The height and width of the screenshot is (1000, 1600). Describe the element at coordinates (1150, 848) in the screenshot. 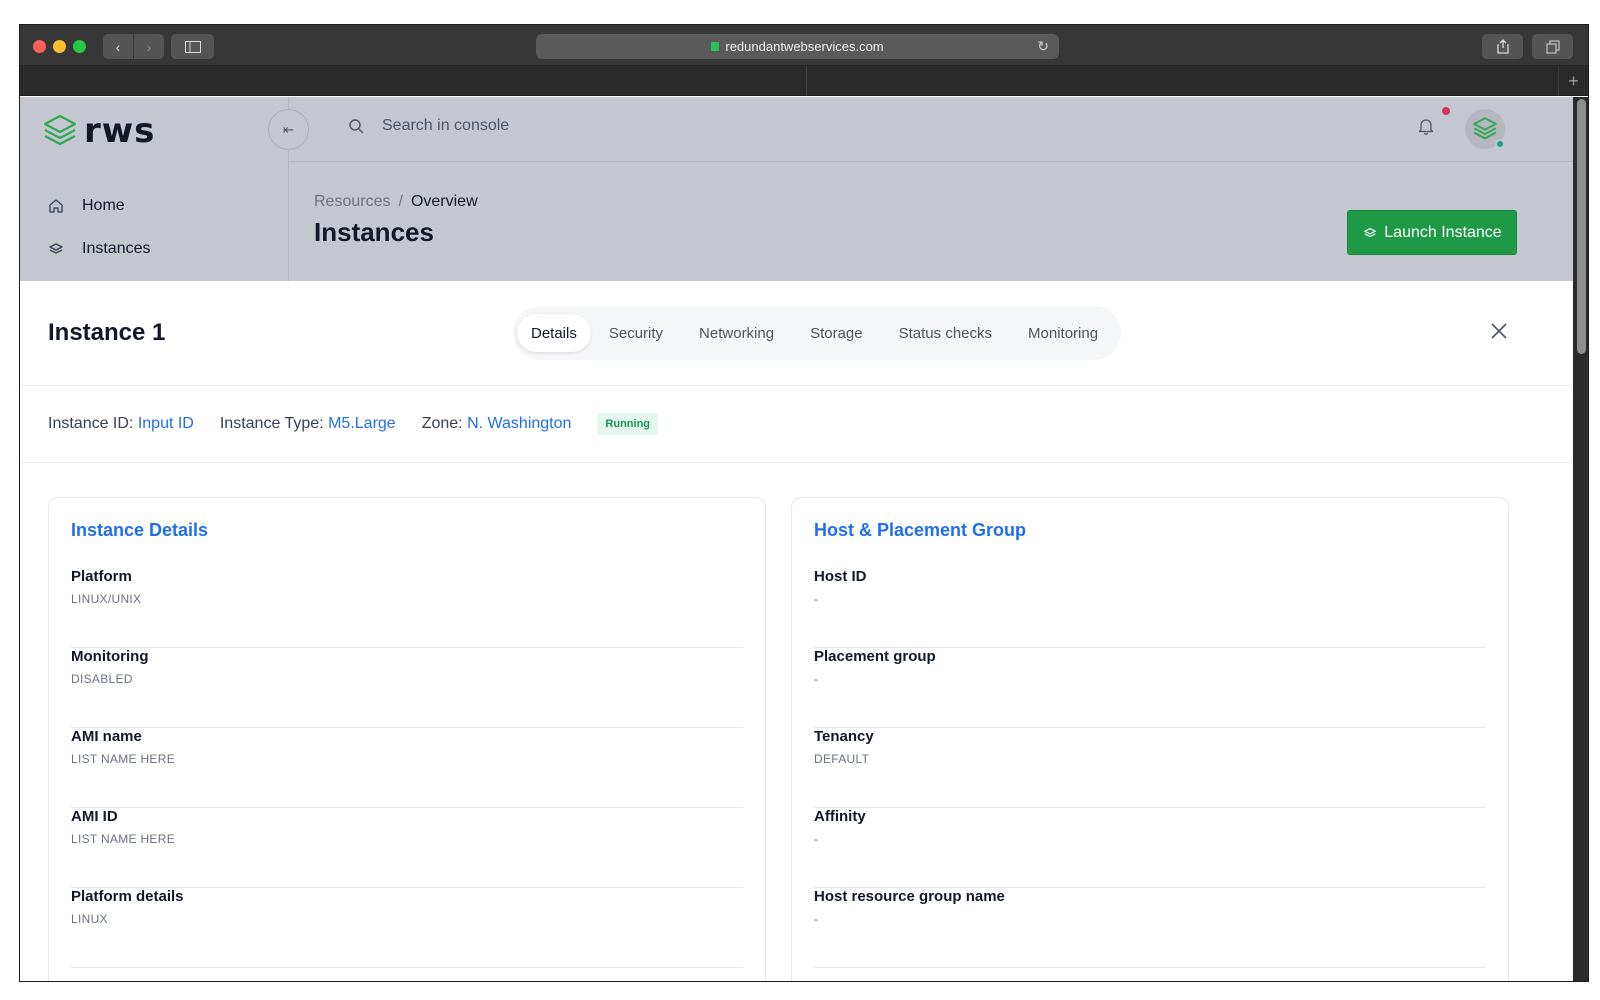

I see `field-affinity: Affinity -` at that location.